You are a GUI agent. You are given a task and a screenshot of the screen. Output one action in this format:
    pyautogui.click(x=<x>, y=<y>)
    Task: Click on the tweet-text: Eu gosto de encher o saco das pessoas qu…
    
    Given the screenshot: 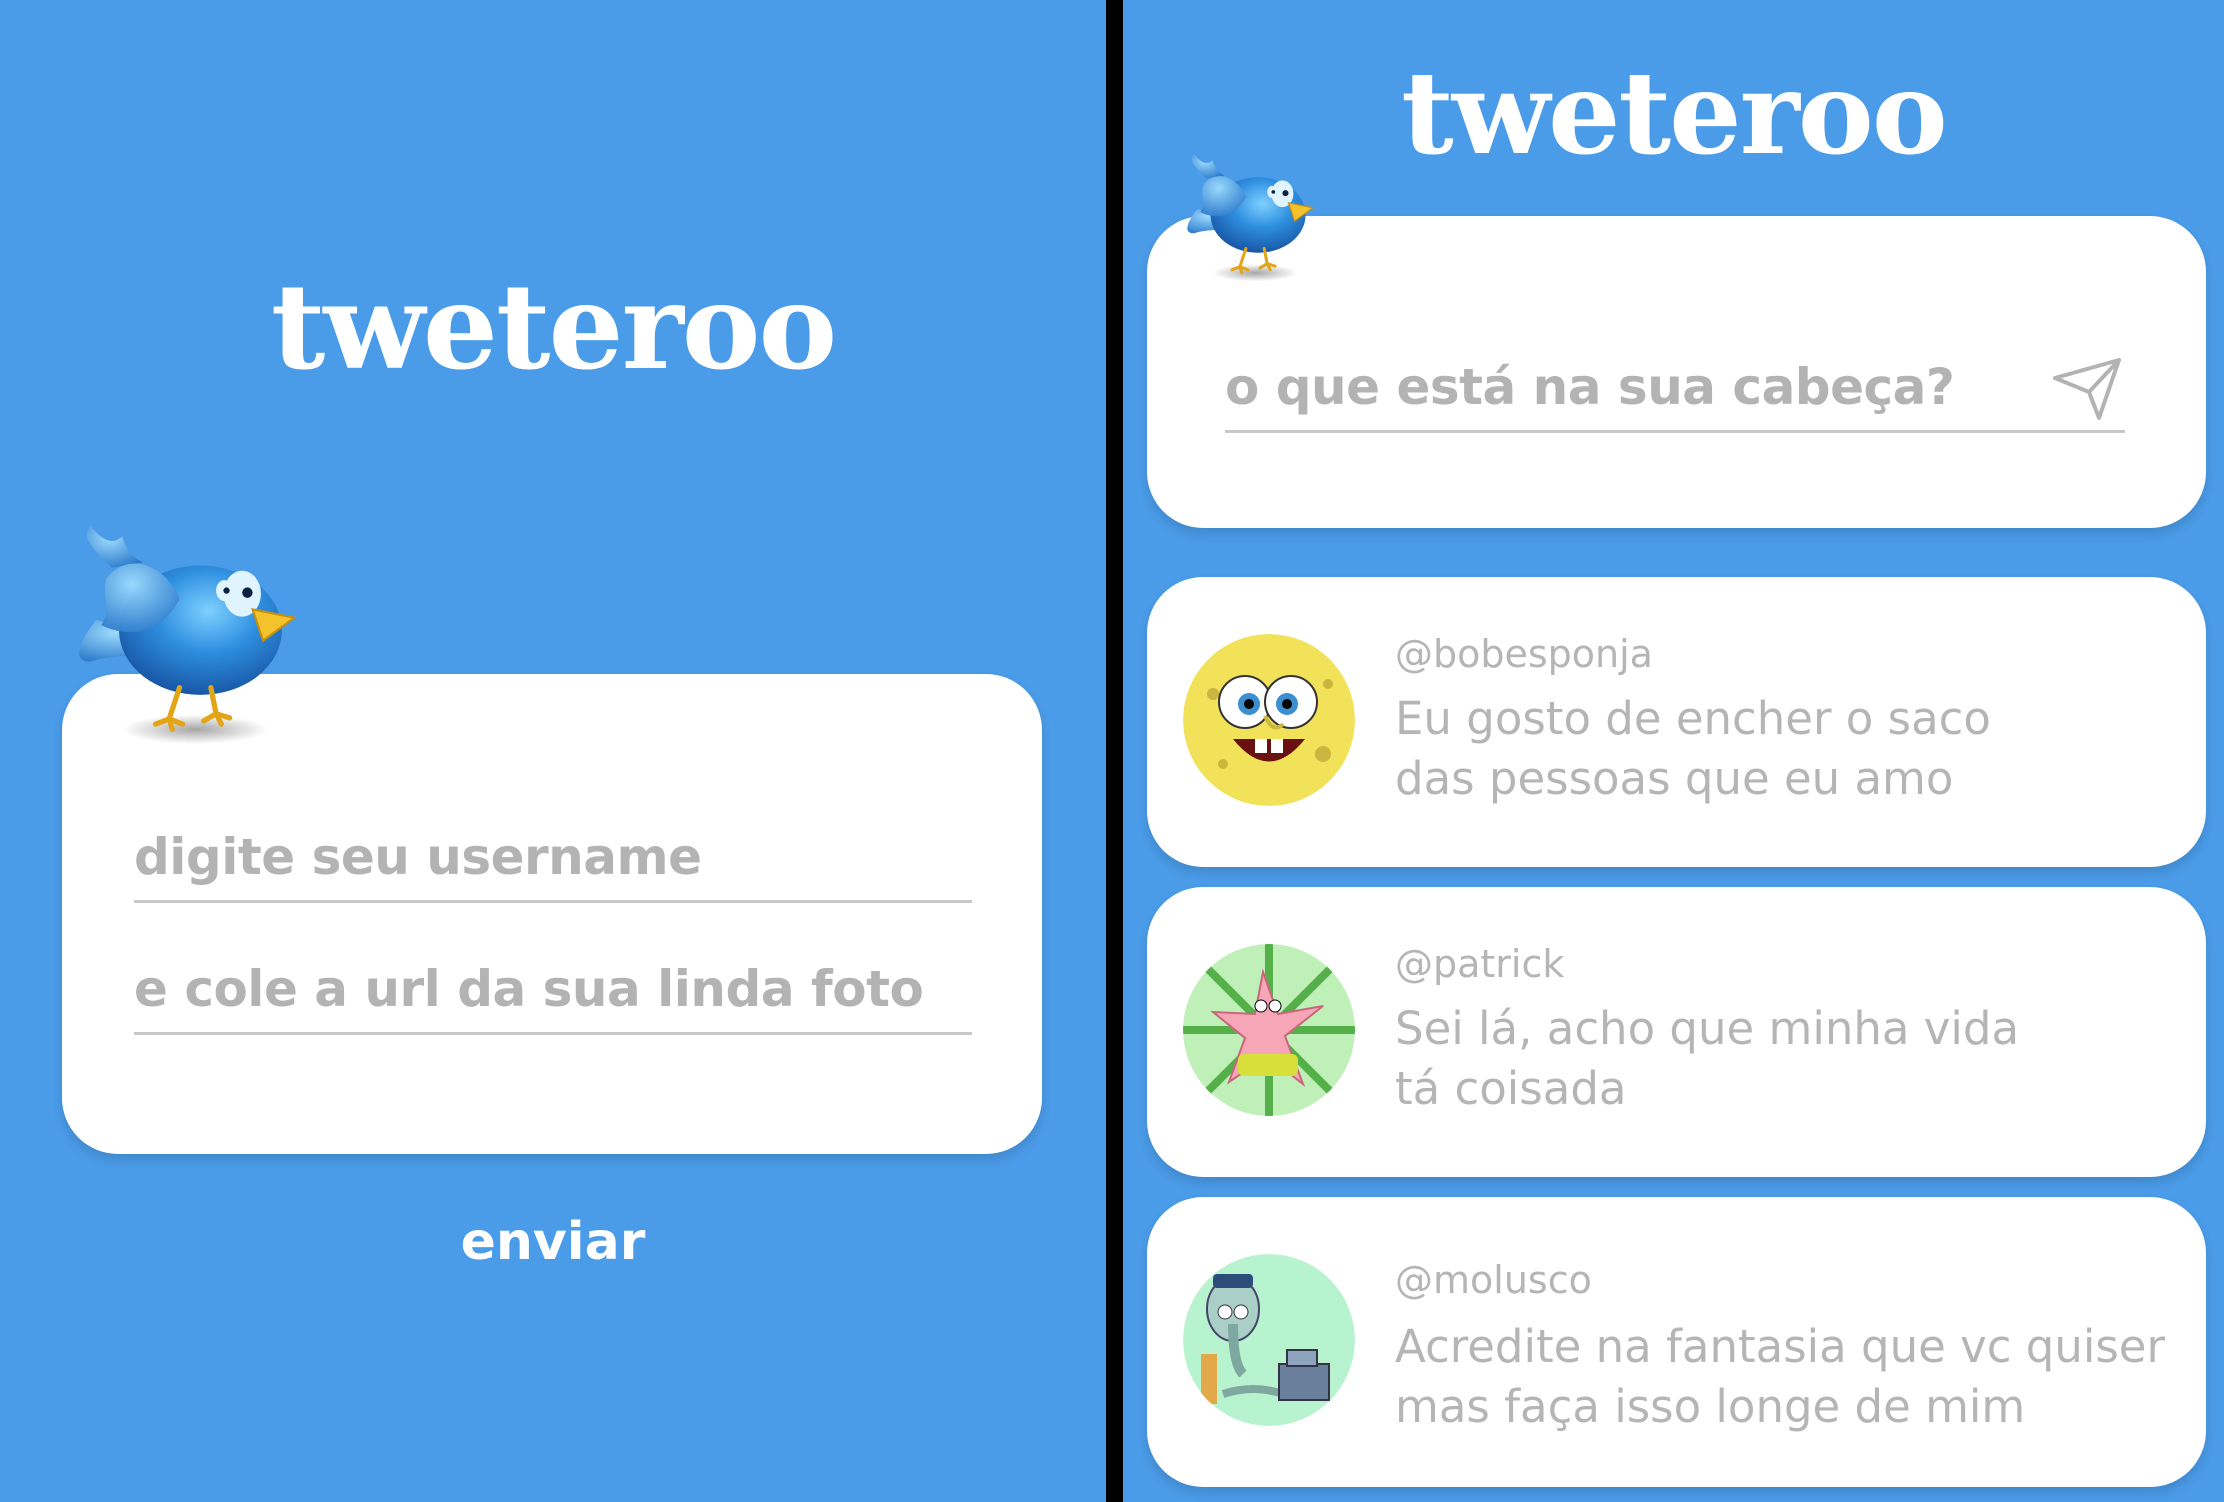 What is the action you would take?
    pyautogui.click(x=1785, y=749)
    